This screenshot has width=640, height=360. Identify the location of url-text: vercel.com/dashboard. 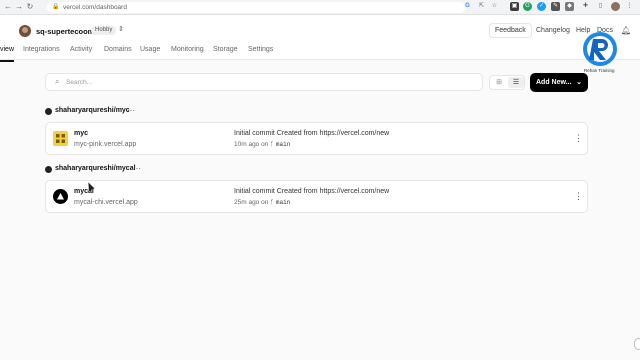
(95, 7).